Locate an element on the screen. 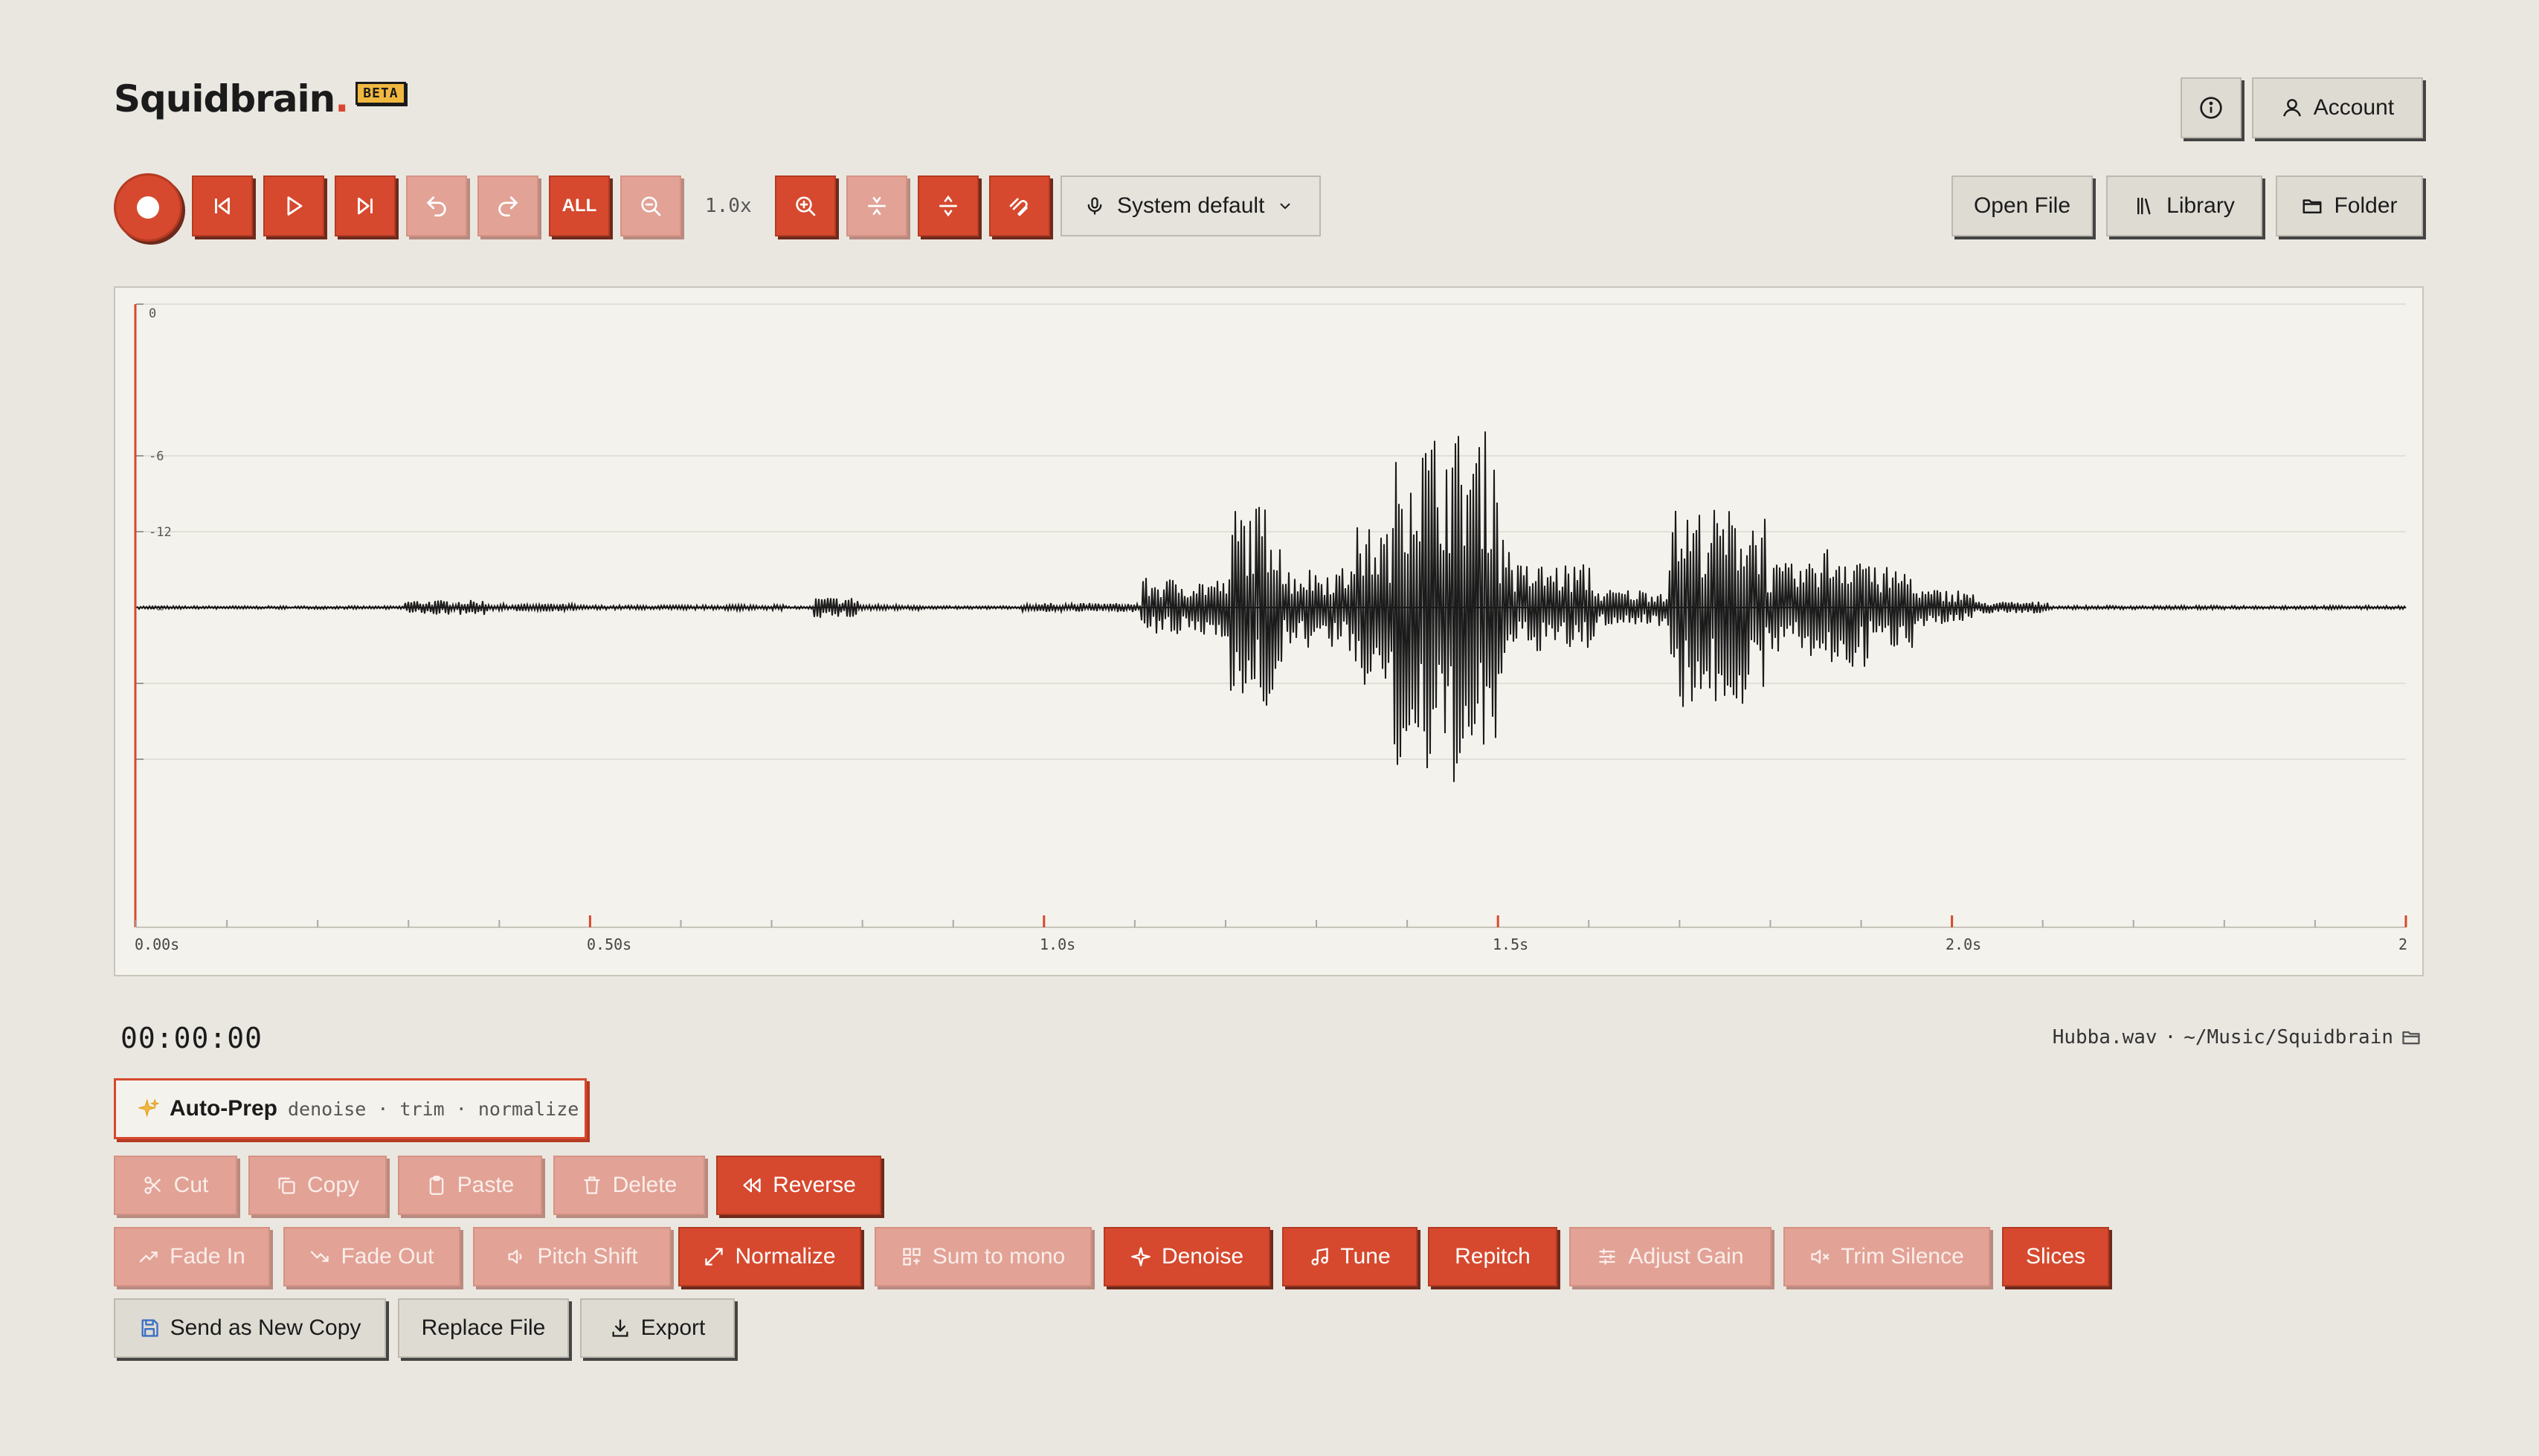 Image resolution: width=2539 pixels, height=1456 pixels. replace-file-button: Replace File is located at coordinates (483, 1328).